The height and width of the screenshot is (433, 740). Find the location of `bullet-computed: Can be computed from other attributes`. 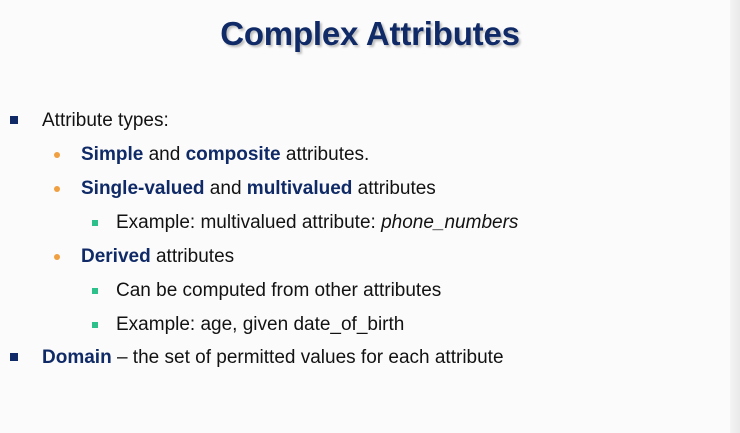

bullet-computed: Can be computed from other attributes is located at coordinates (278, 291).